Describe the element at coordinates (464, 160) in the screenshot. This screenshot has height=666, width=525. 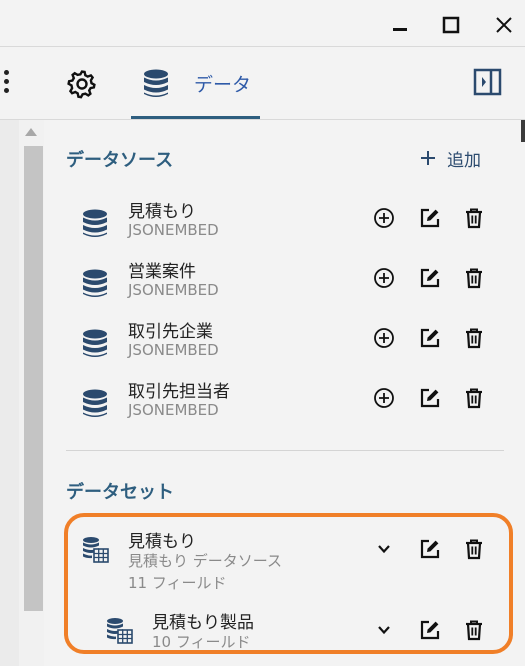
I see `add-label: 追加` at that location.